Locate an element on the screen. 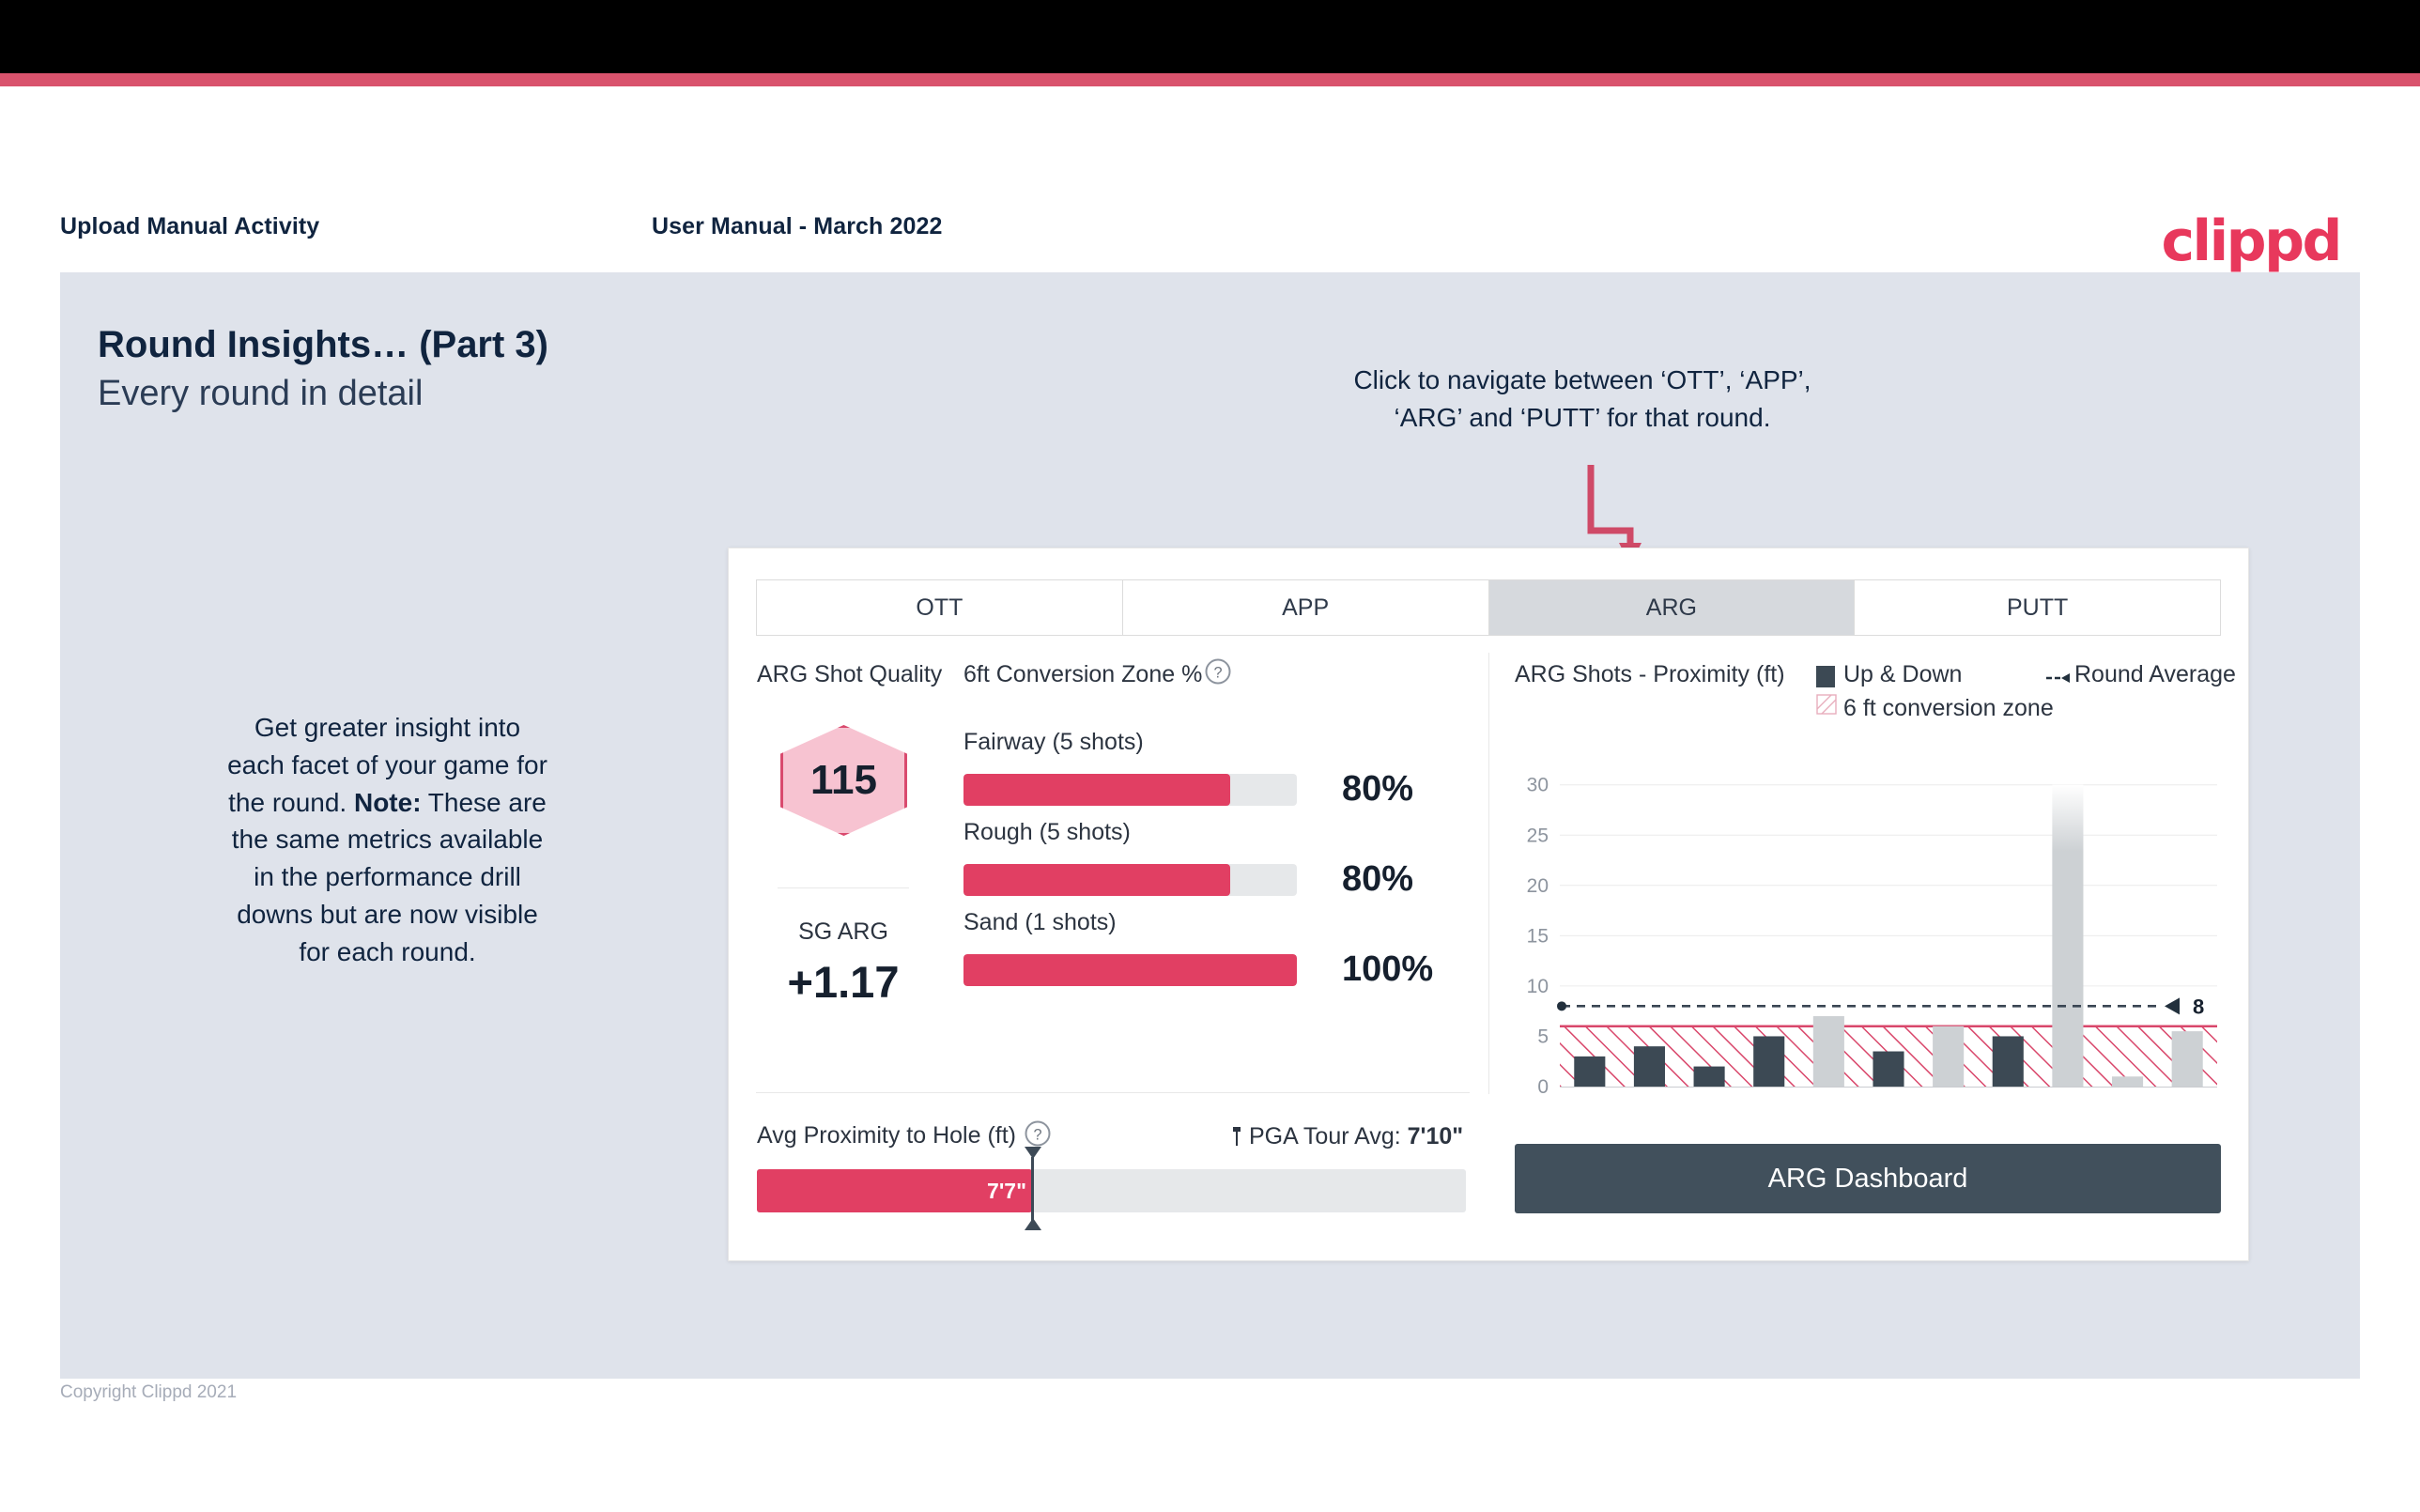  chart-y-tick-label: 10 is located at coordinates (1538, 986).